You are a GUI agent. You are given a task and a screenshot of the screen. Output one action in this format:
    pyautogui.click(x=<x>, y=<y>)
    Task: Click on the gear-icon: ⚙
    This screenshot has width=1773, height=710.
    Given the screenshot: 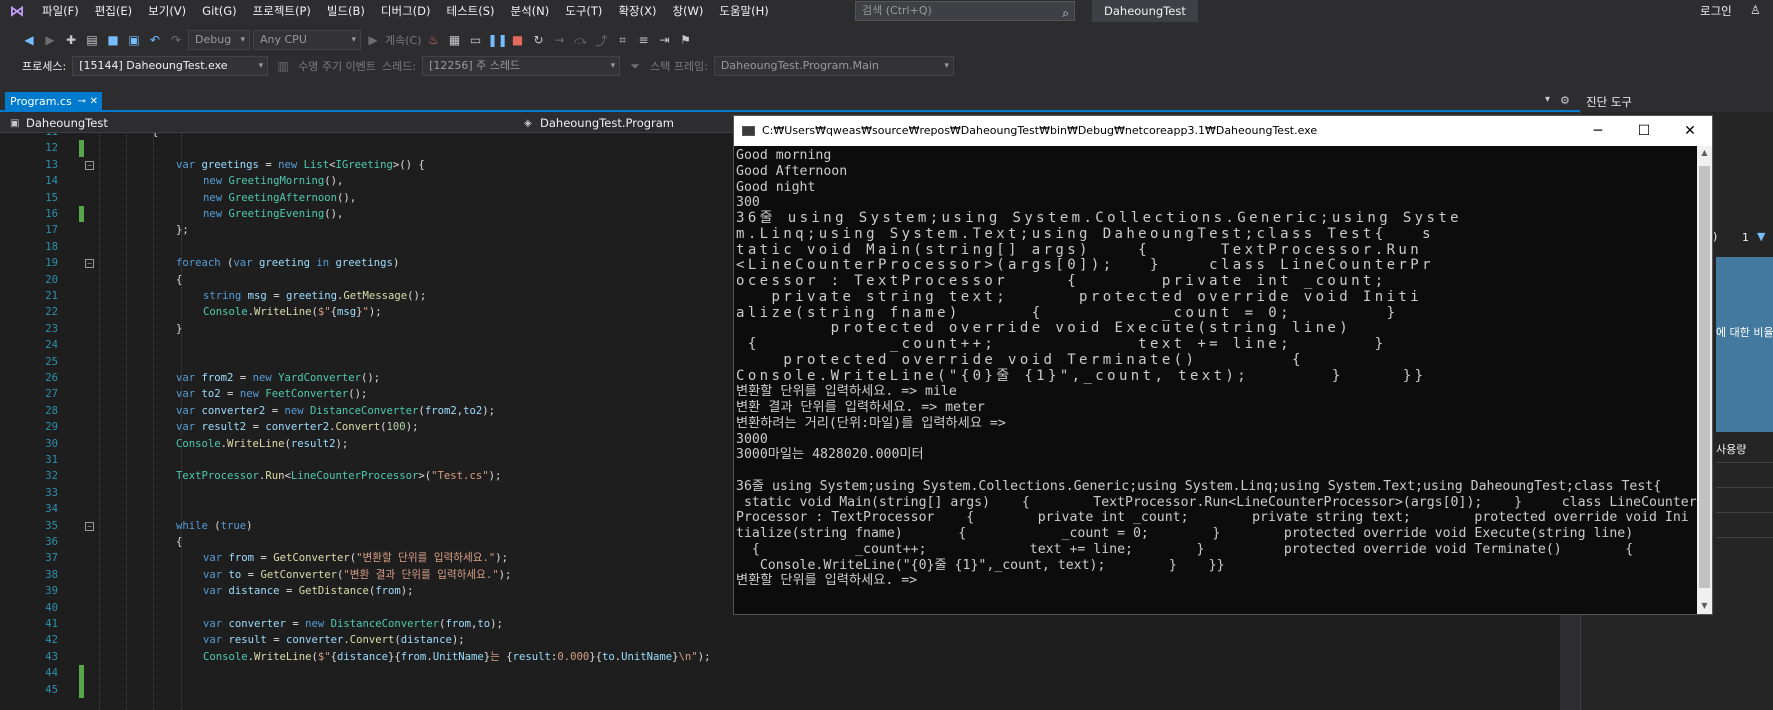 What is the action you would take?
    pyautogui.click(x=1565, y=100)
    